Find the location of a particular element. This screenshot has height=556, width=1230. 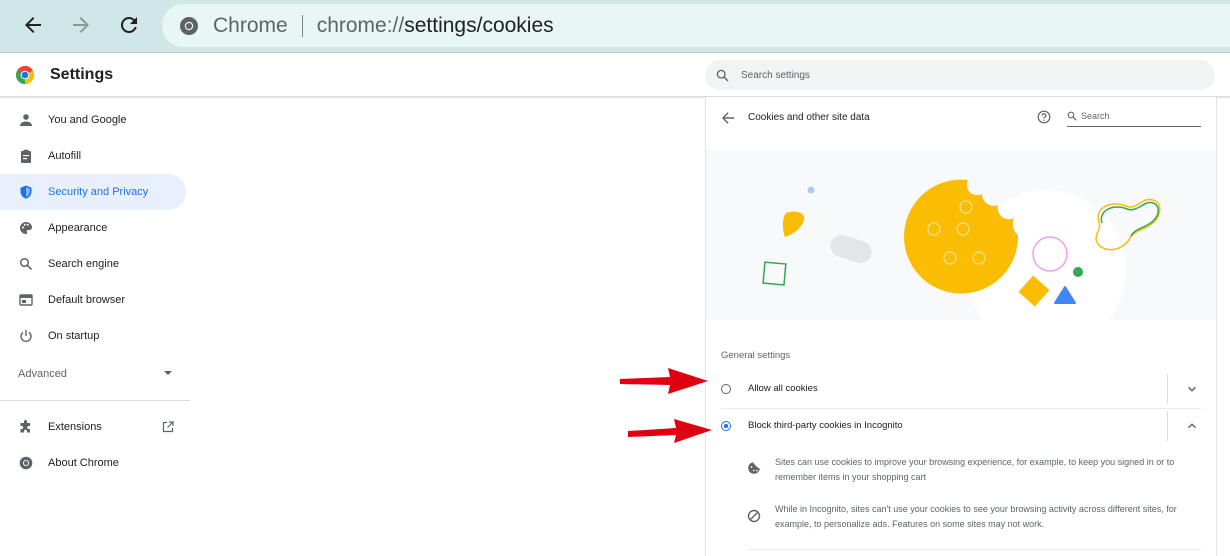

subpage-search-input: Search is located at coordinates (1134, 118).